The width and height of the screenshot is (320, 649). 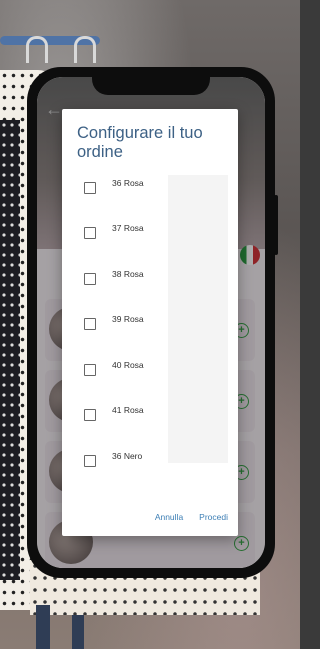 I want to click on option-label: 37 Rosa, so click(x=128, y=228).